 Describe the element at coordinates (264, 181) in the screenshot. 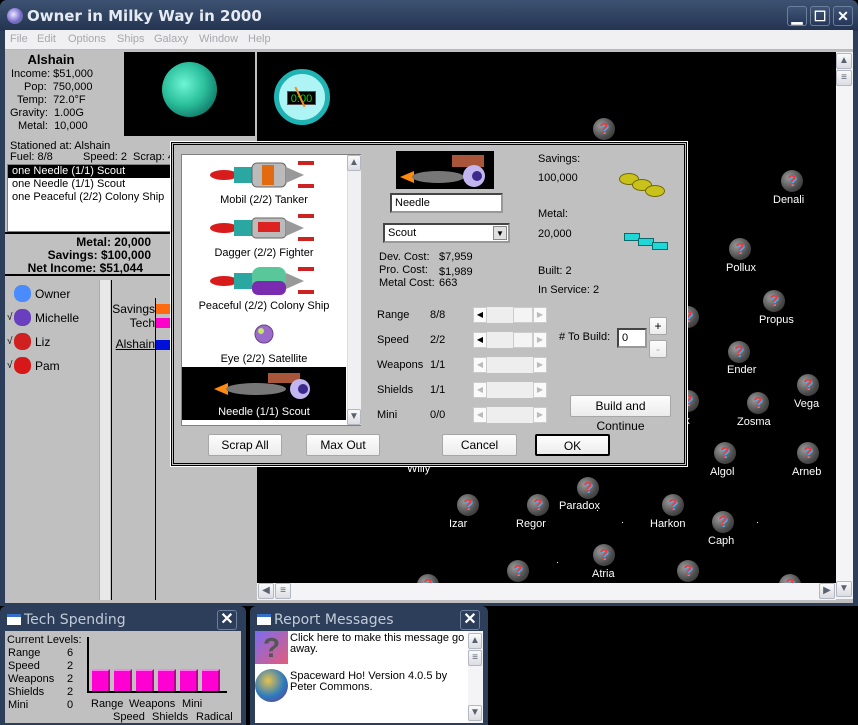

I see `ship-design-item: Mobil (2/2) Tanker` at that location.